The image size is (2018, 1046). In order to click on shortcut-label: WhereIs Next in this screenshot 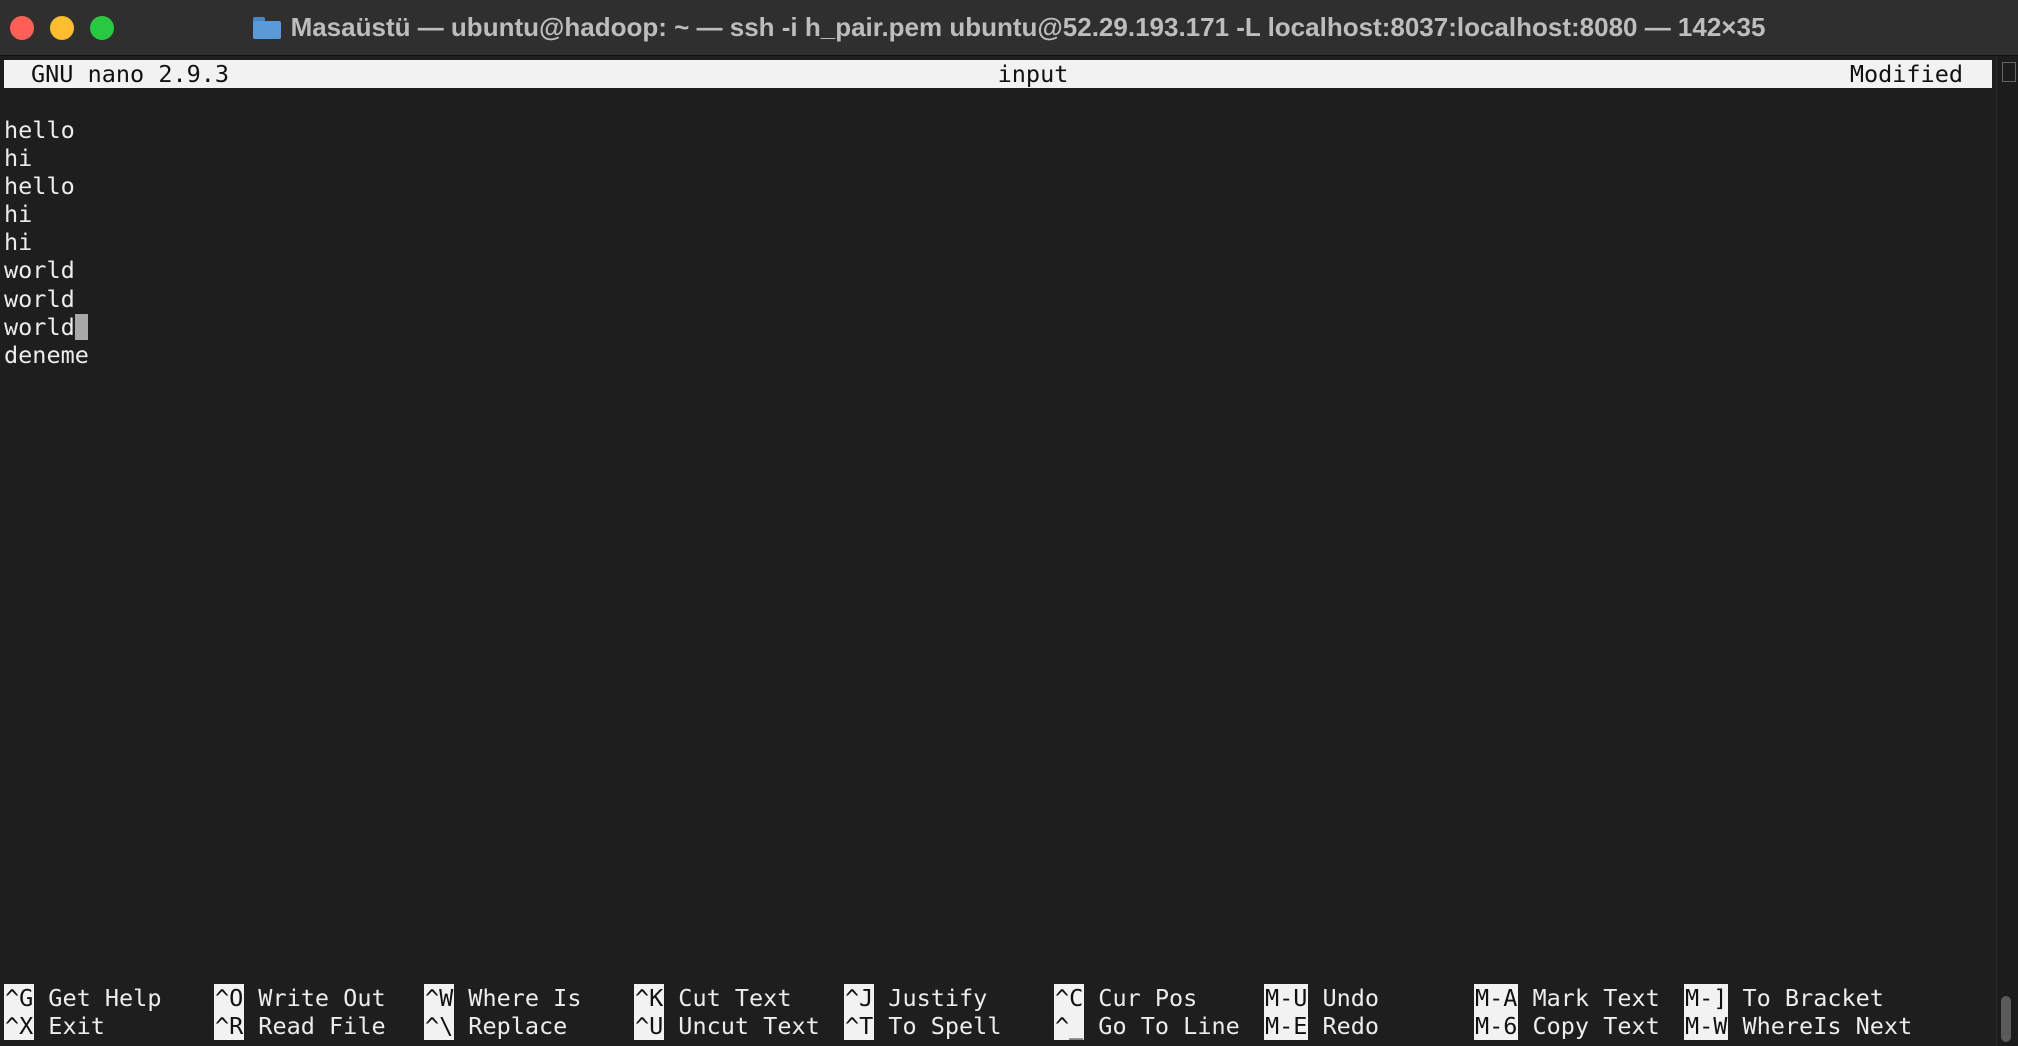, I will do `click(1827, 1026)`.